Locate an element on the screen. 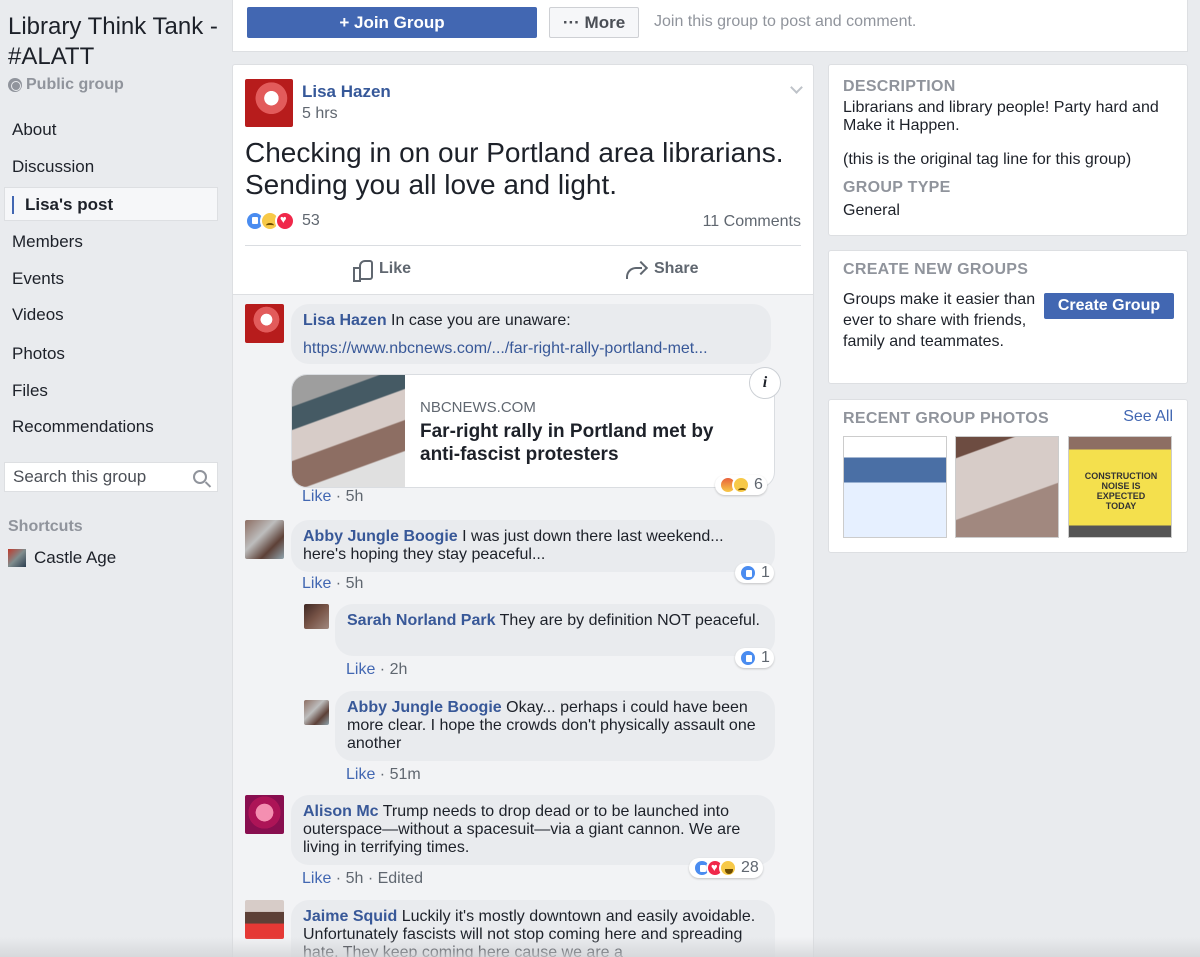 The image size is (1200, 957). link-domain: NBCNEWS.COM is located at coordinates (478, 407).